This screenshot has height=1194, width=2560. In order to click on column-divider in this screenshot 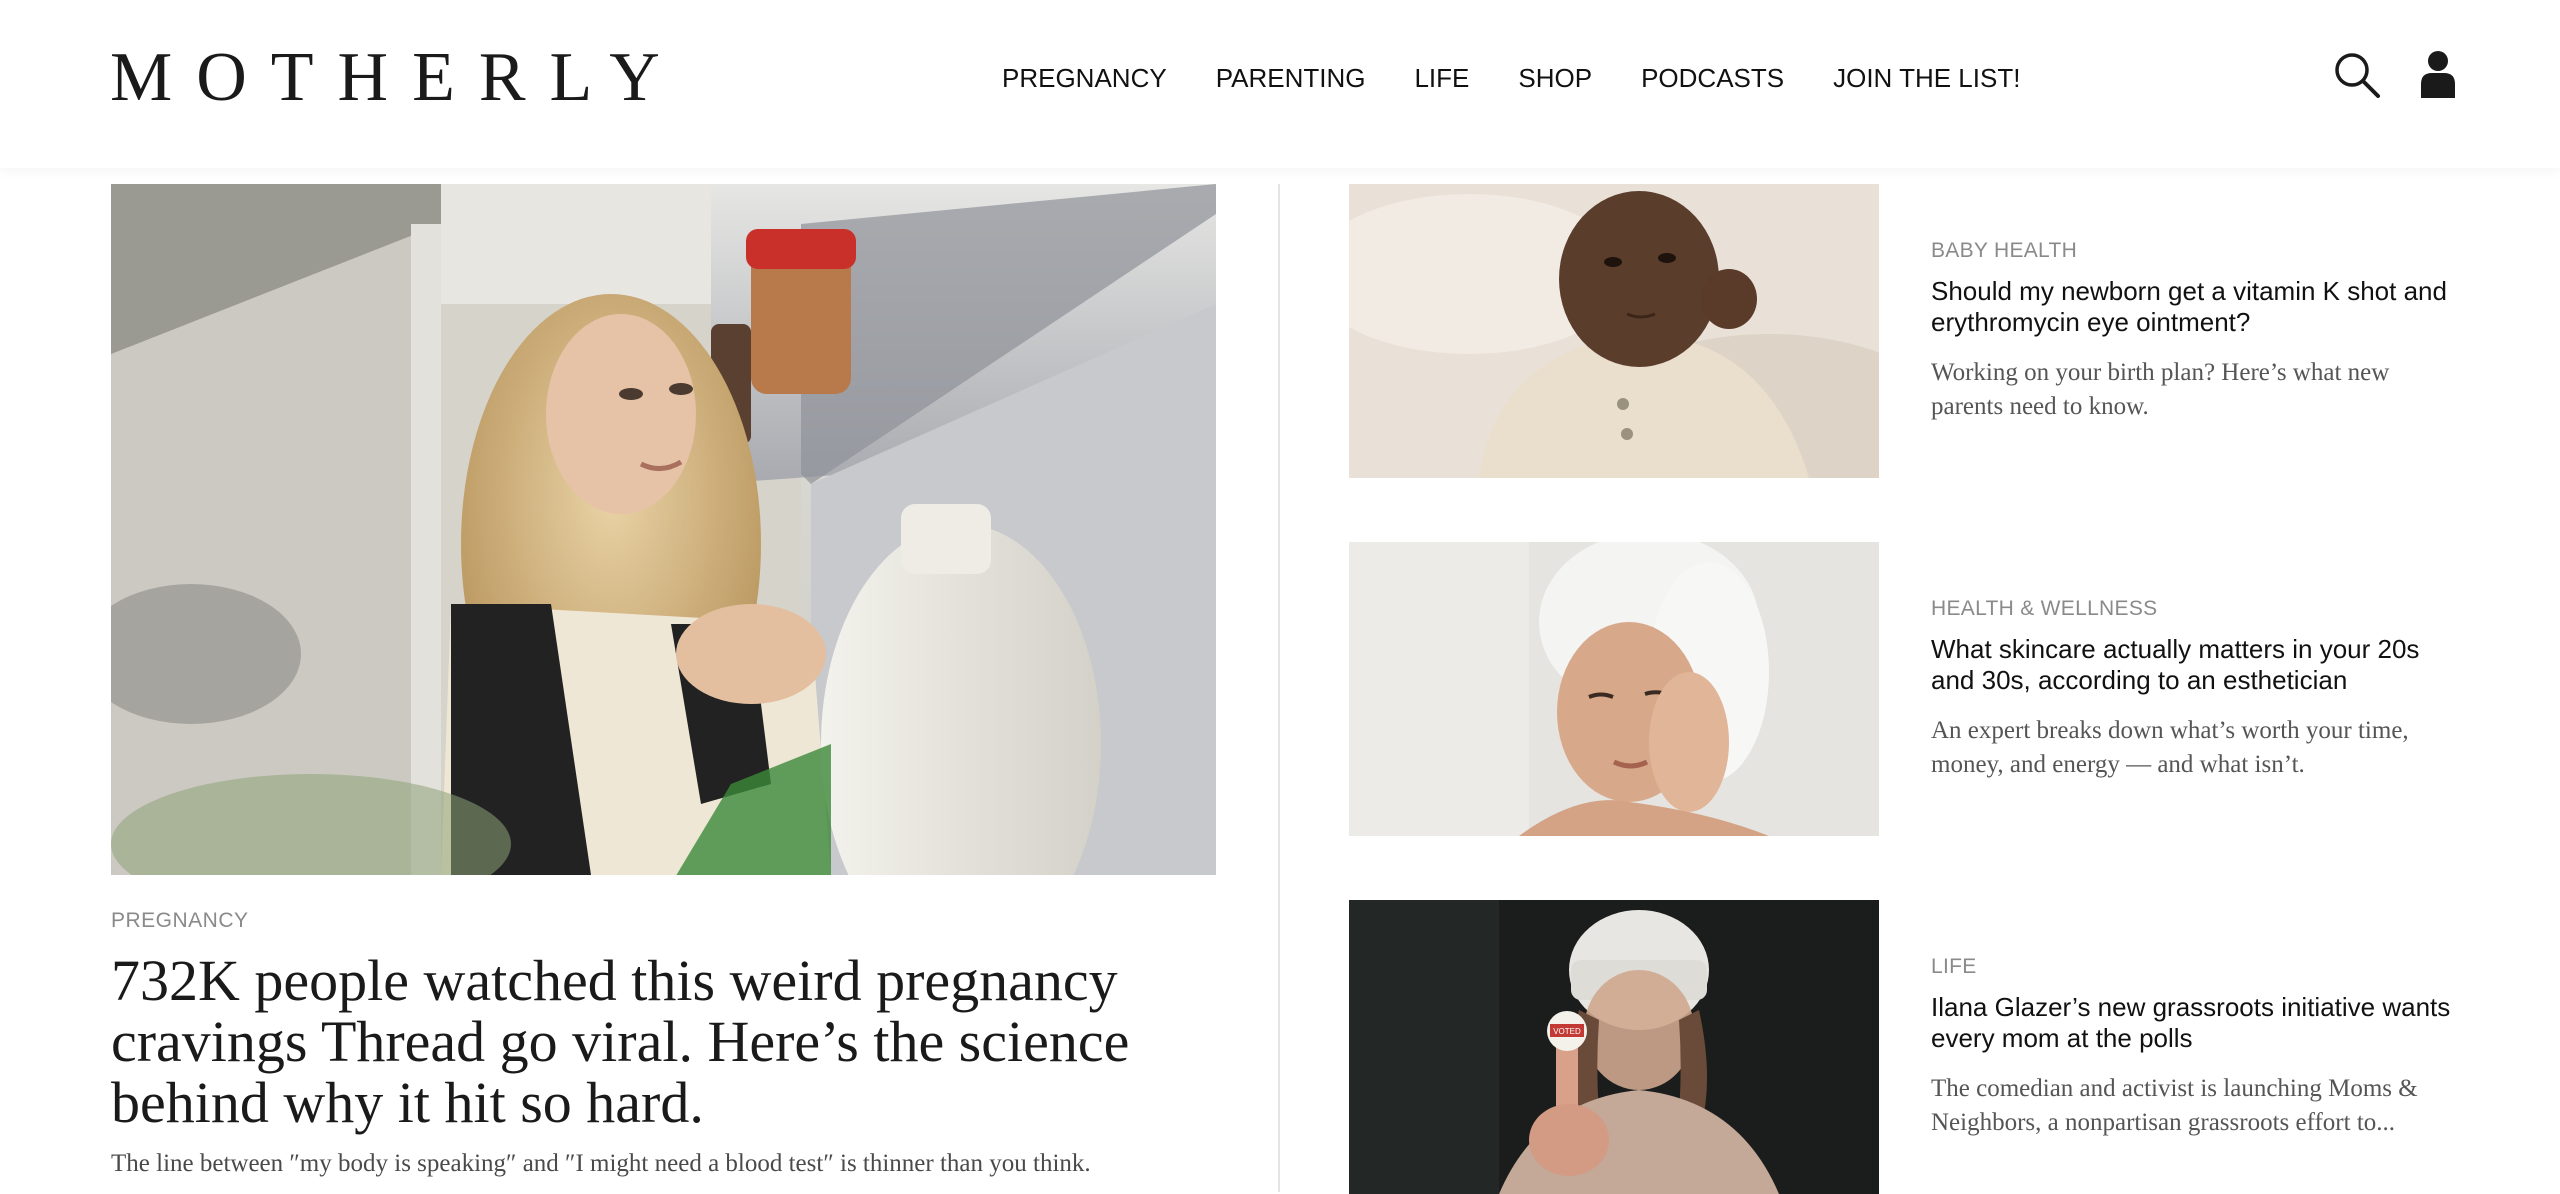, I will do `click(1279, 688)`.